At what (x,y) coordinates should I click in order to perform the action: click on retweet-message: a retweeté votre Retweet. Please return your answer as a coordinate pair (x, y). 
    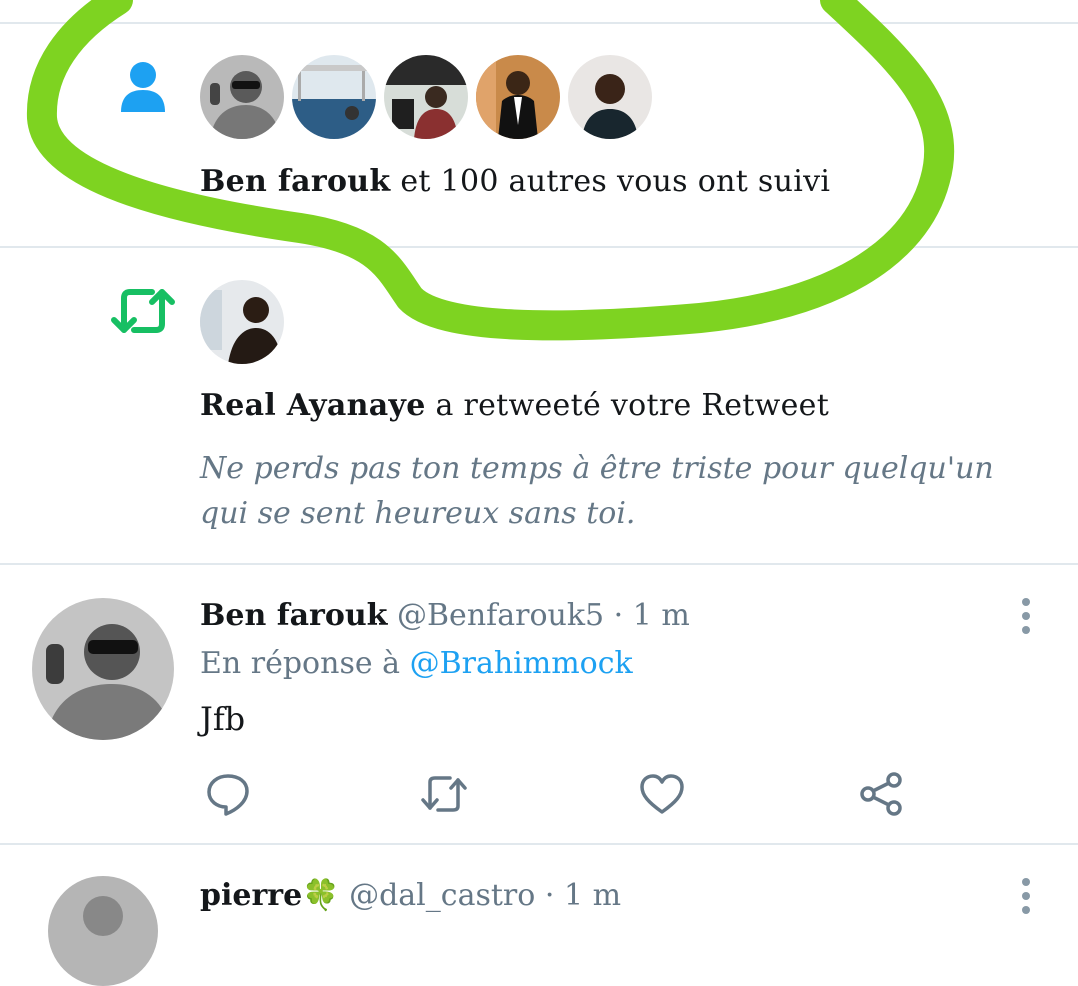
    Looking at the image, I should click on (632, 405).